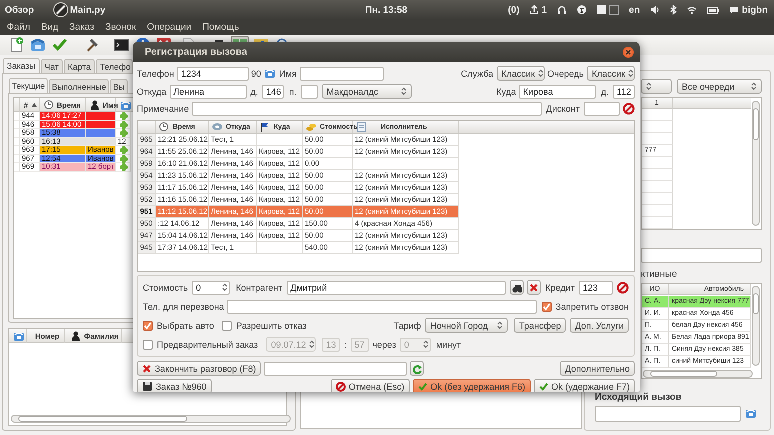  What do you see at coordinates (417, 368) in the screenshot?
I see `refresh-button` at bounding box center [417, 368].